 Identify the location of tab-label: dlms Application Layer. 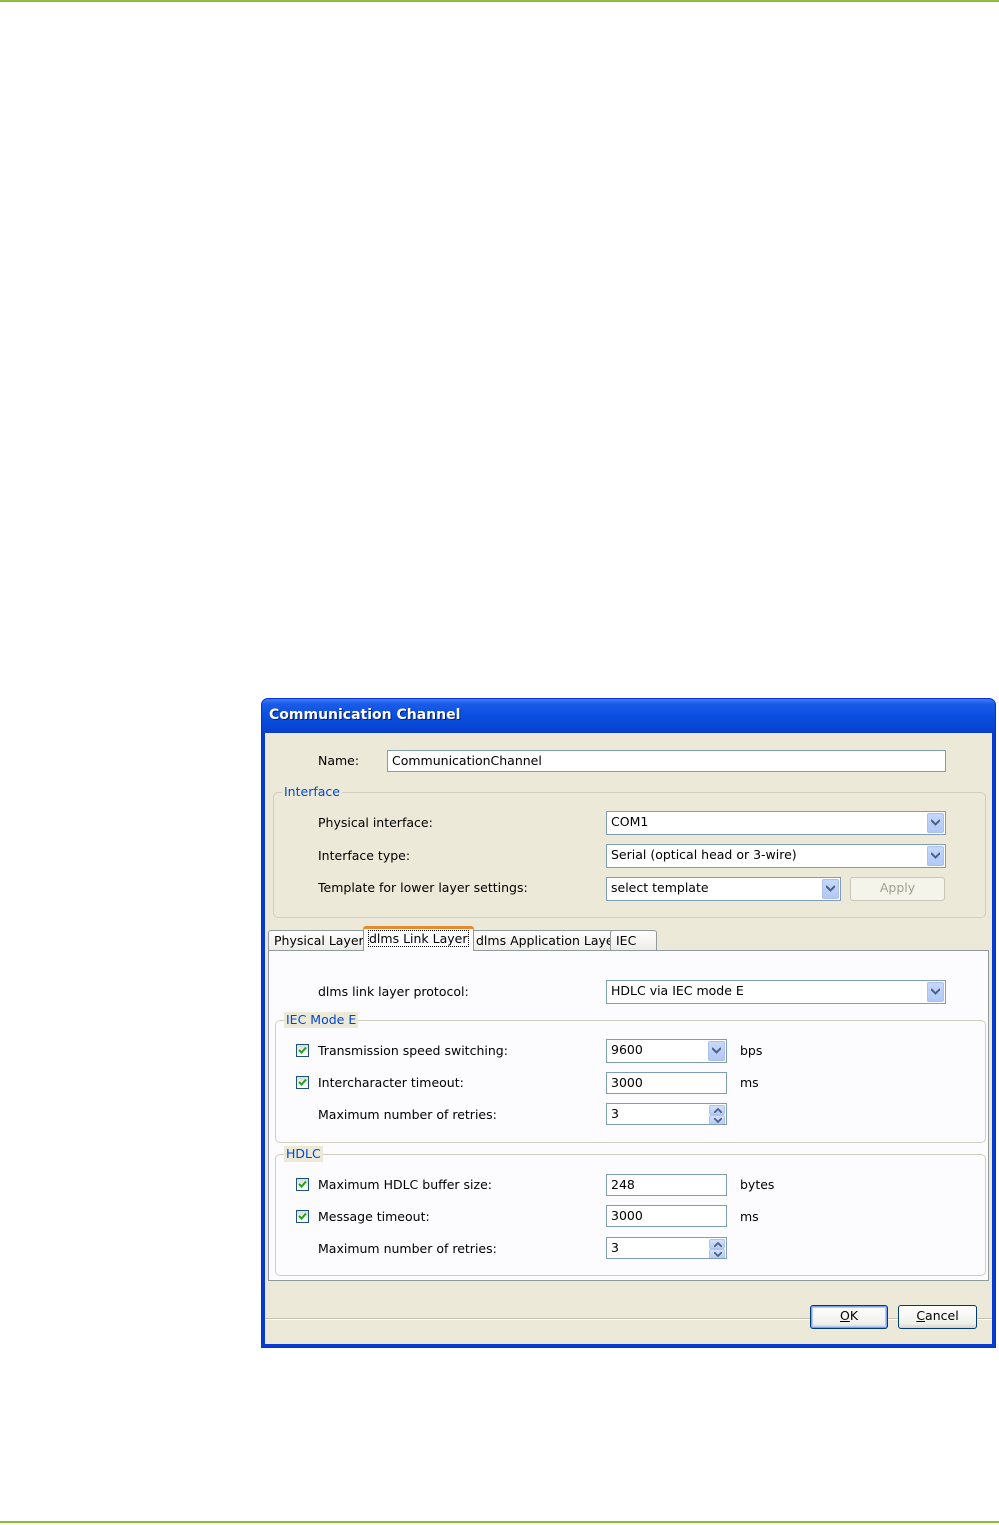
(547, 940).